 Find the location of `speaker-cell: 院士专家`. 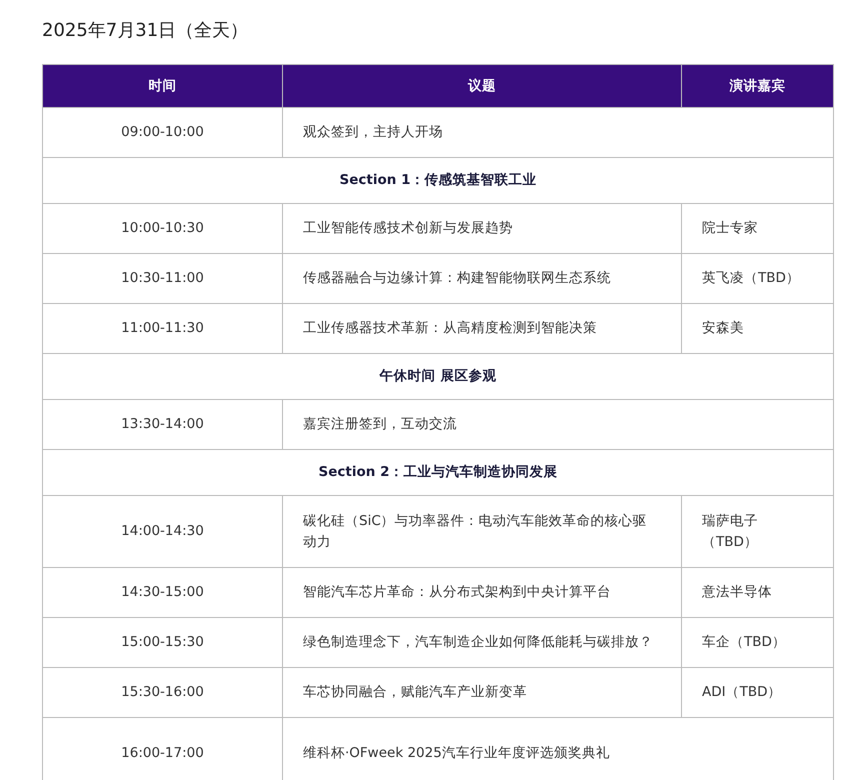

speaker-cell: 院士专家 is located at coordinates (758, 229).